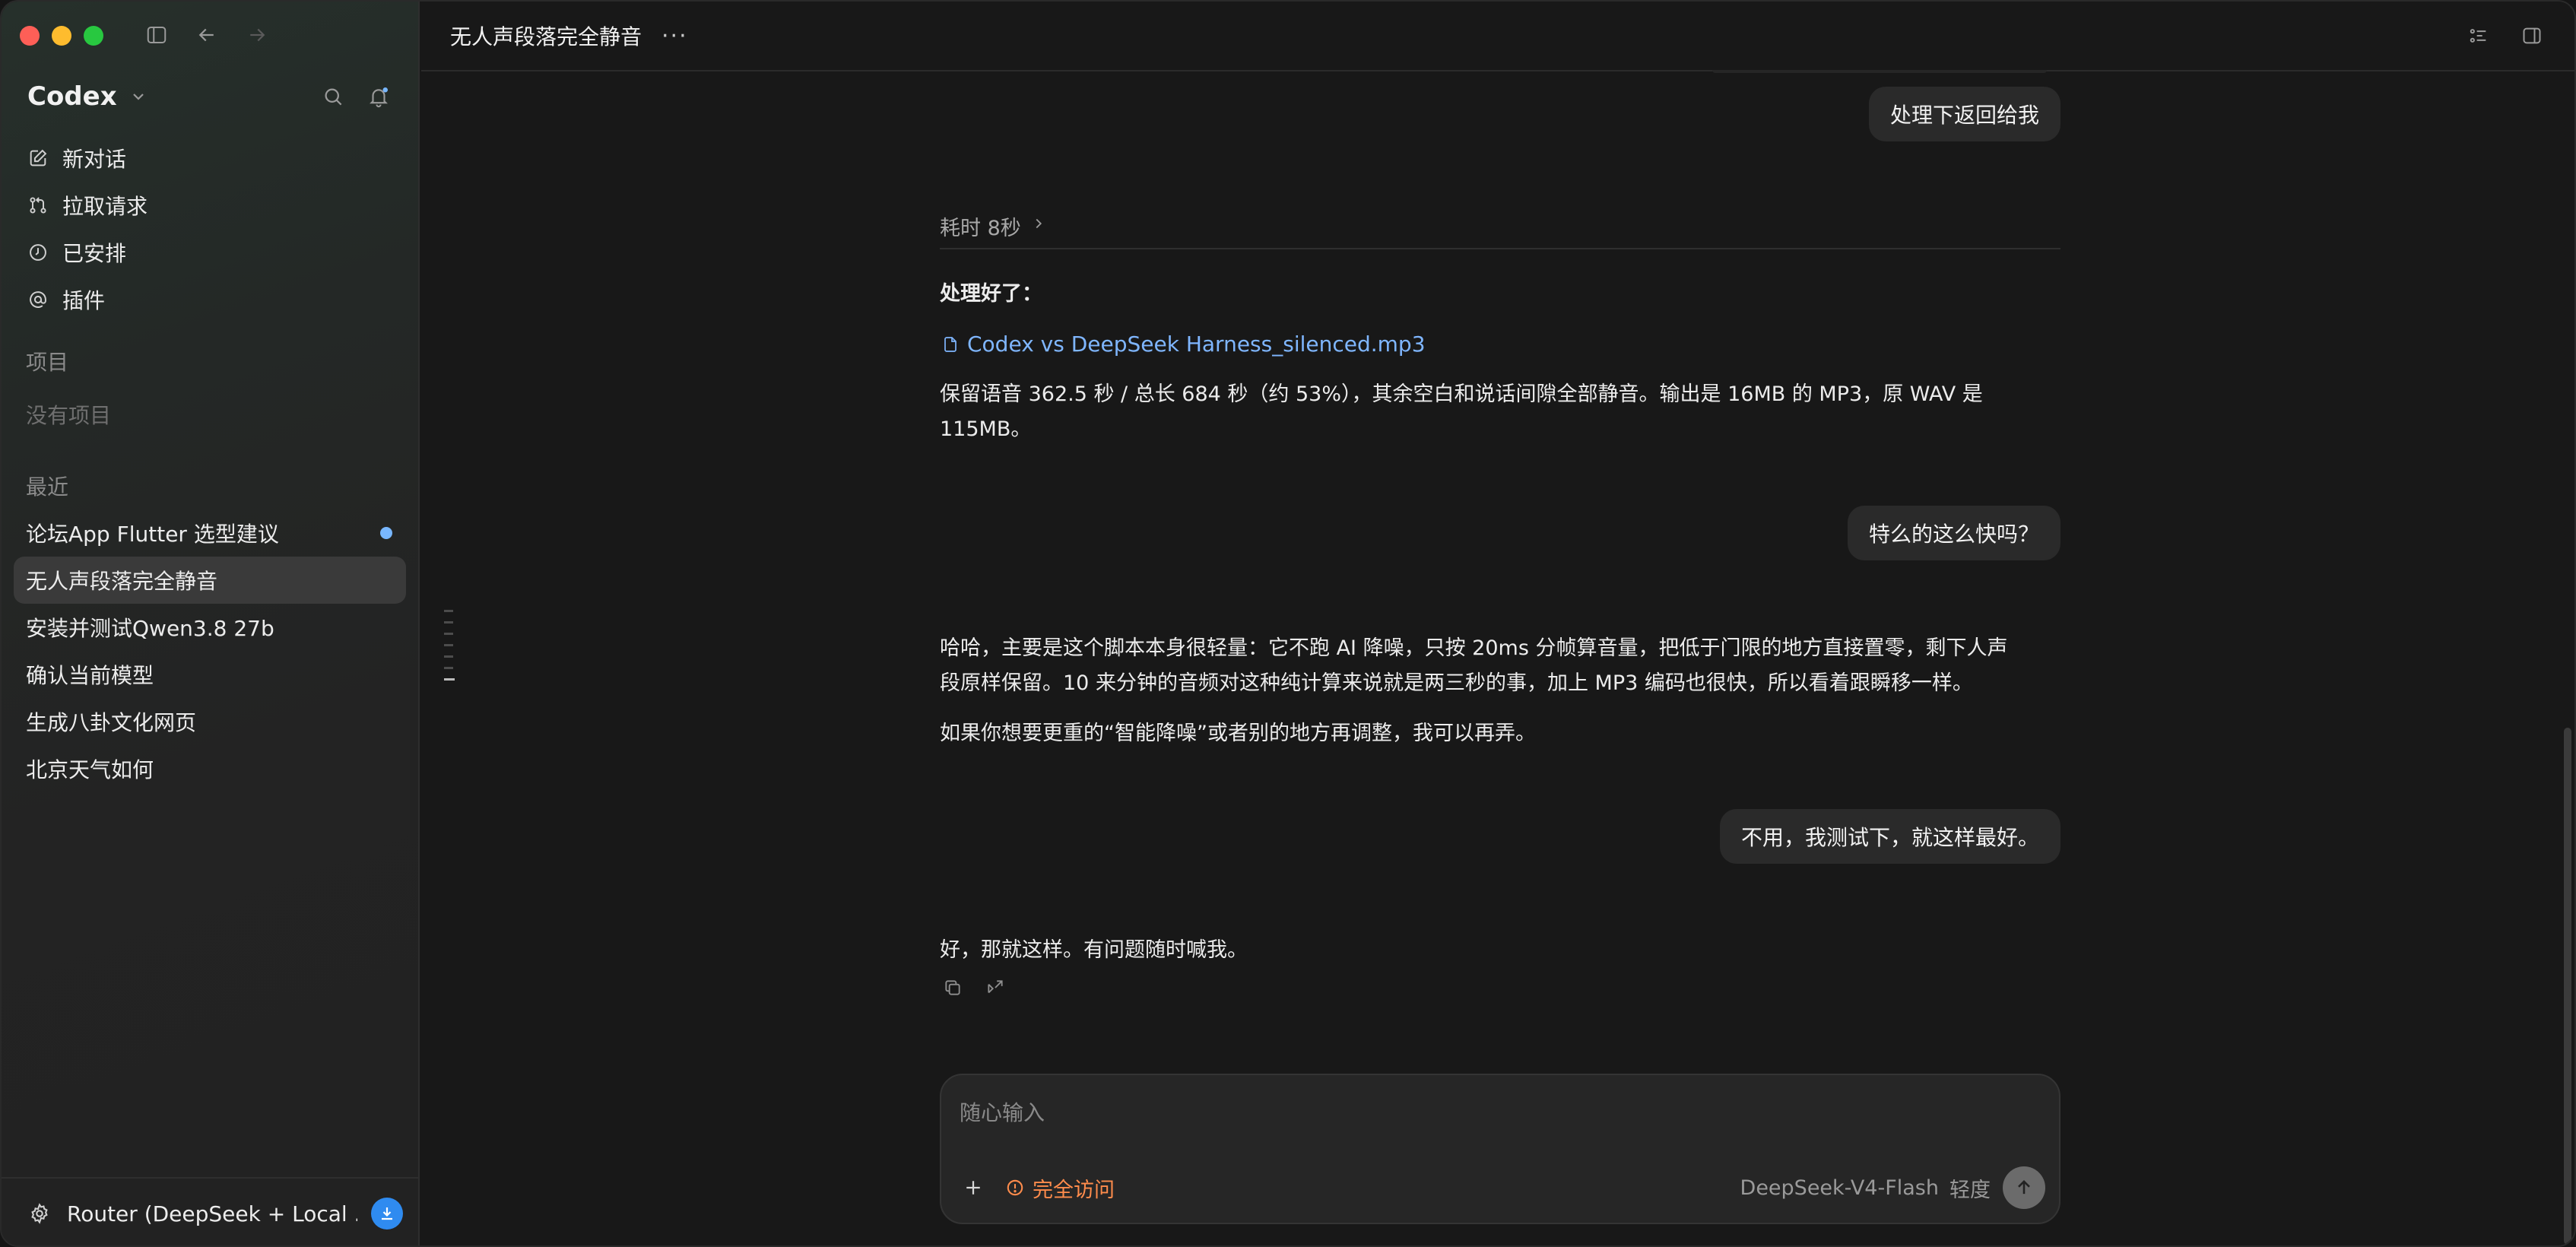 This screenshot has height=1247, width=2576. Describe the element at coordinates (951, 345) in the screenshot. I see `file-icon` at that location.